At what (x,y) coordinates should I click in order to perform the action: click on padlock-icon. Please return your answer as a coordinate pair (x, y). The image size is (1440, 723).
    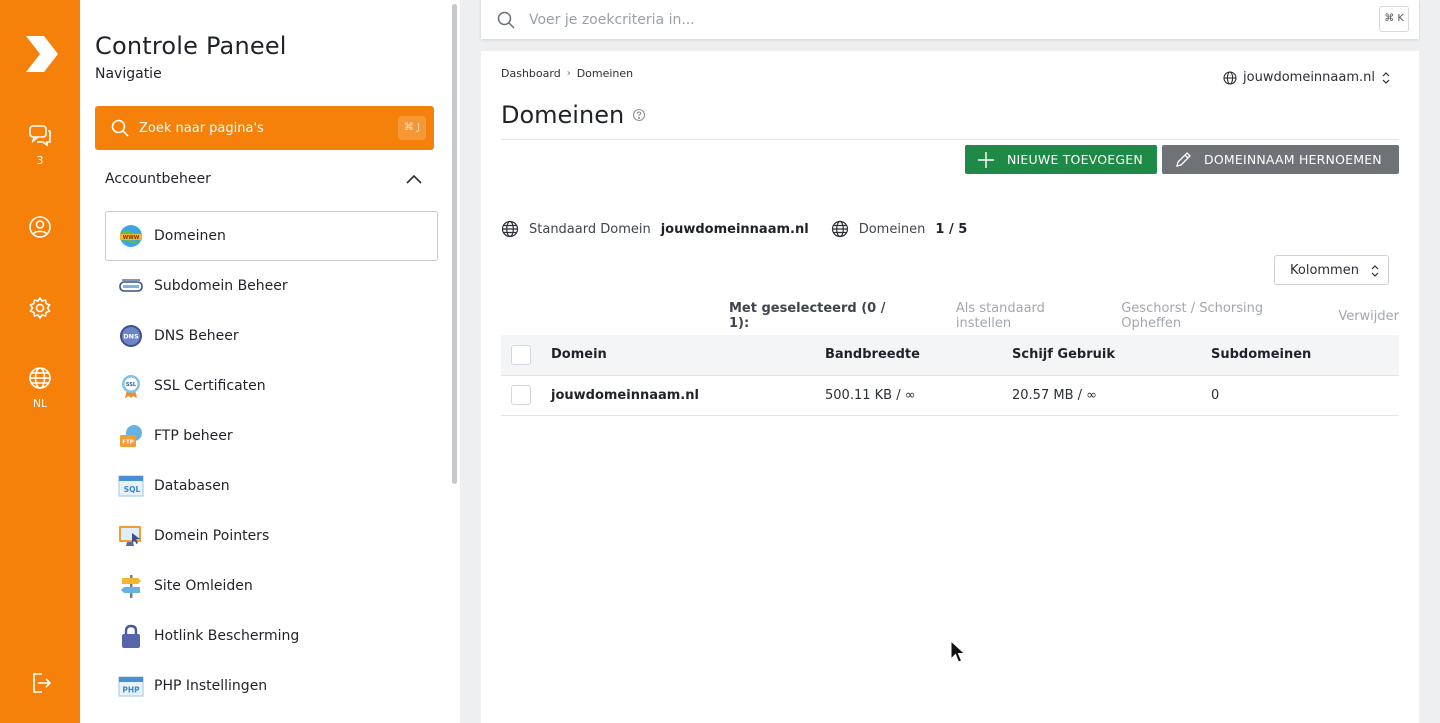
    Looking at the image, I should click on (131, 636).